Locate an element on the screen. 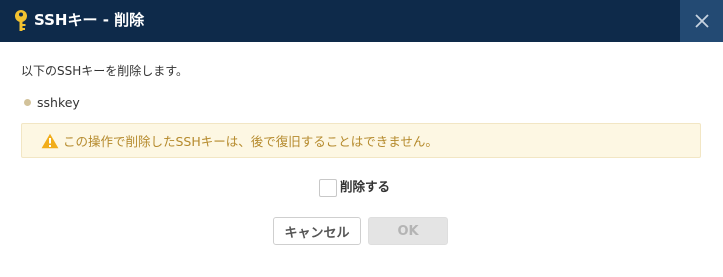  close-button is located at coordinates (701, 21).